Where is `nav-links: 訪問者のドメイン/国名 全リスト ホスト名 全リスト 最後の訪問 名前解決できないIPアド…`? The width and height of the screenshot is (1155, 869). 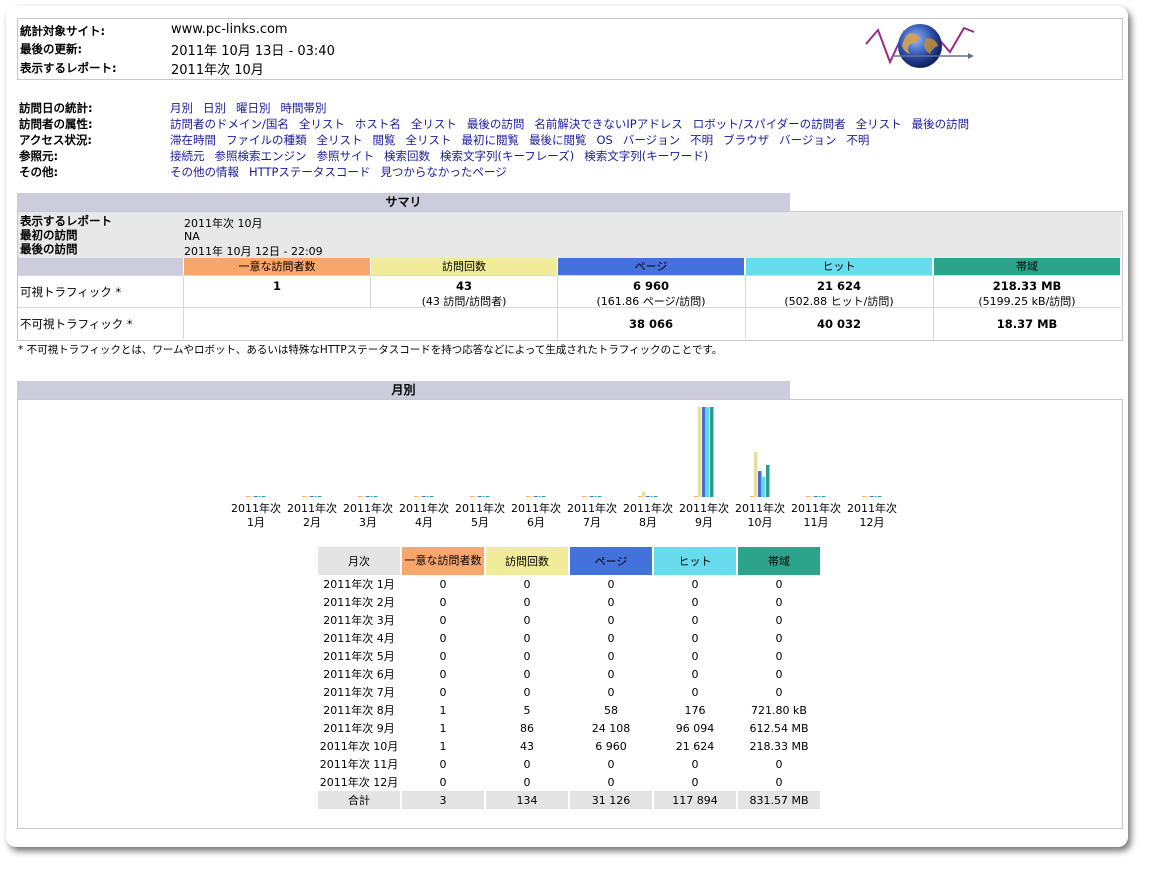 nav-links: 訪問者のドメイン/国名 全リスト ホスト名 全リスト 最後の訪問 名前解決できないIPアド… is located at coordinates (574, 124).